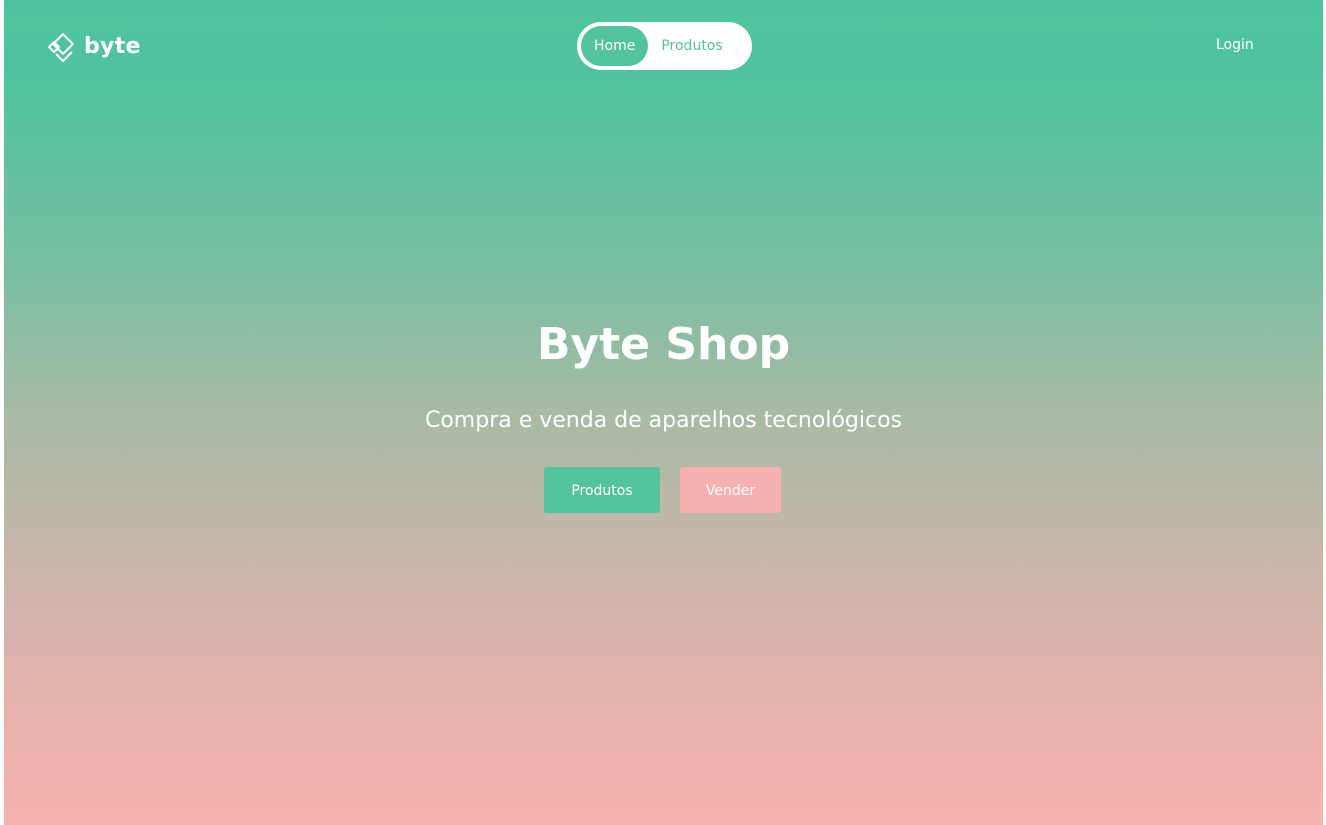 The width and height of the screenshot is (1326, 825). I want to click on hero-title: Byte Shop, so click(663, 344).